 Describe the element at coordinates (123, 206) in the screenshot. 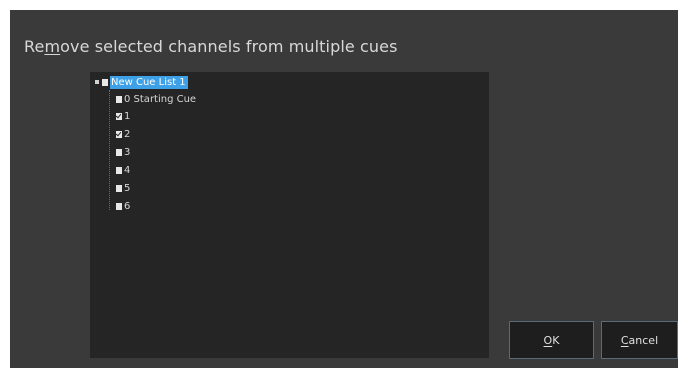

I see `tree-item: 6` at that location.